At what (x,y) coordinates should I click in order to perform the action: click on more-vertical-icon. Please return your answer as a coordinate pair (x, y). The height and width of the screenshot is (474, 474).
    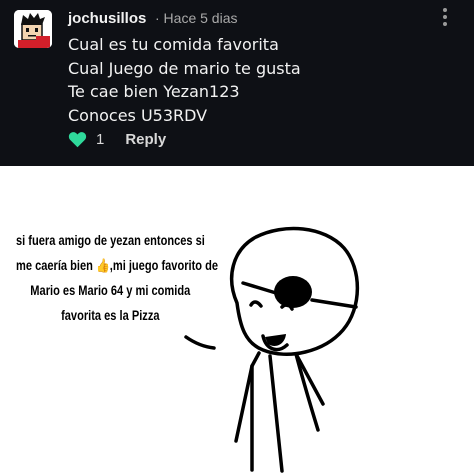
    Looking at the image, I should click on (445, 20).